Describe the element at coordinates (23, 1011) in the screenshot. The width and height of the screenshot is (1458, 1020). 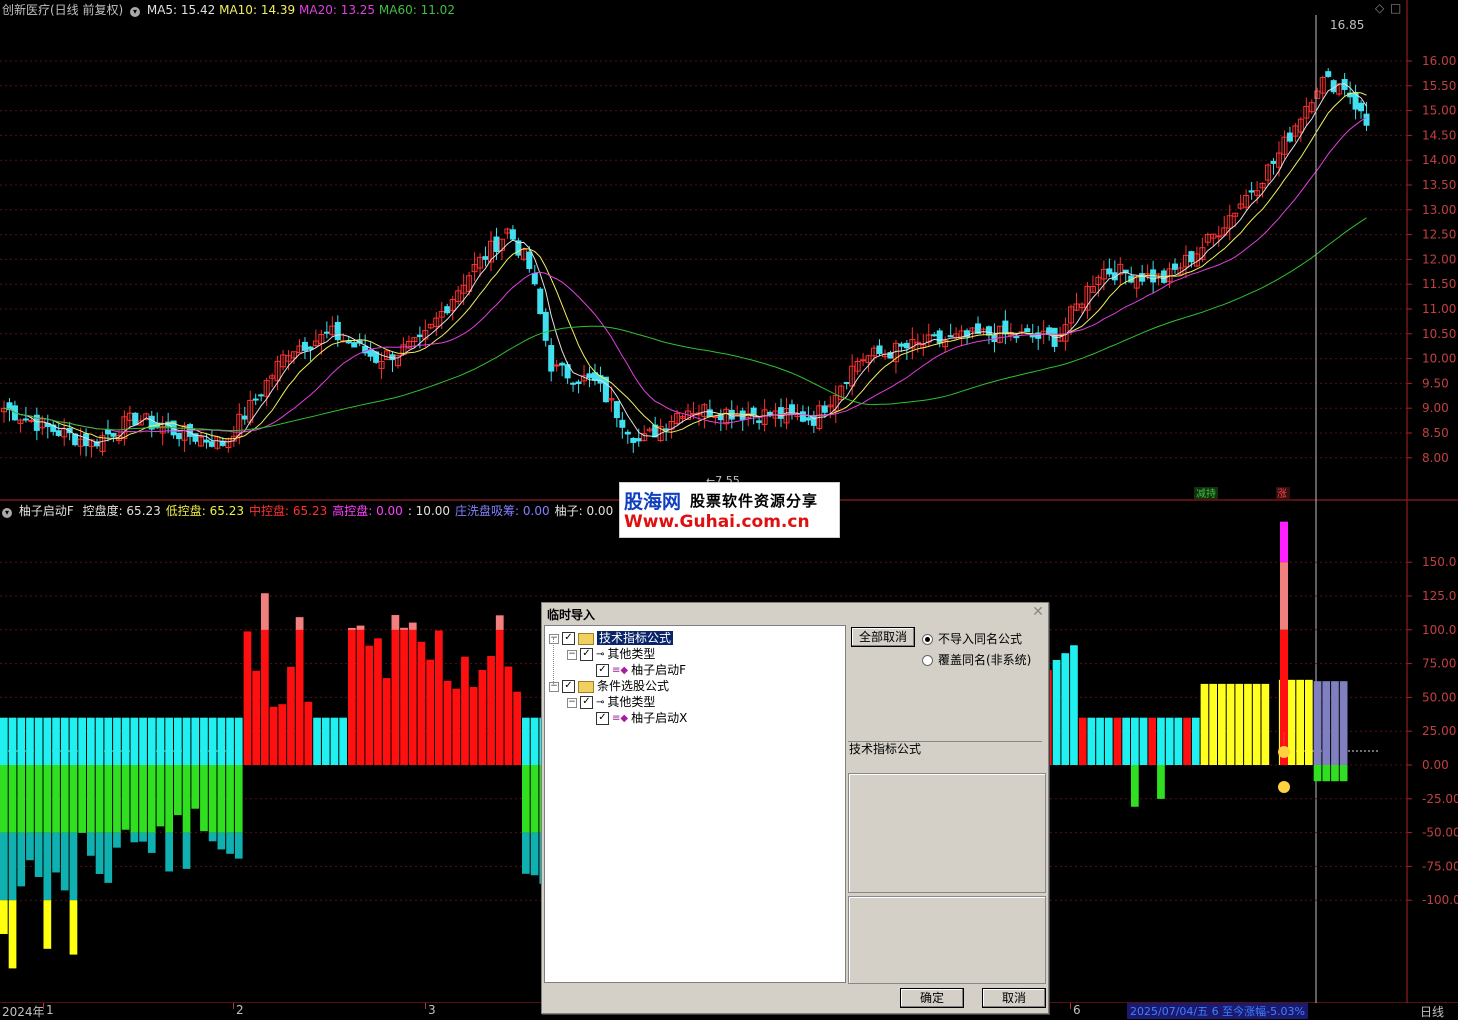
I see `month-label: 2024年` at that location.